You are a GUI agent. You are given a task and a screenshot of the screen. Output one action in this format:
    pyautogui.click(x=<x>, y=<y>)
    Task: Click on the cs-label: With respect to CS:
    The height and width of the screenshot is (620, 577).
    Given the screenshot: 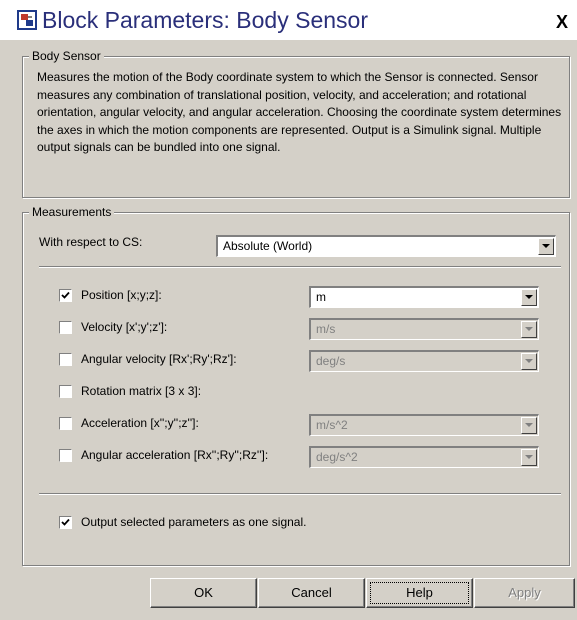 What is the action you would take?
    pyautogui.click(x=91, y=242)
    